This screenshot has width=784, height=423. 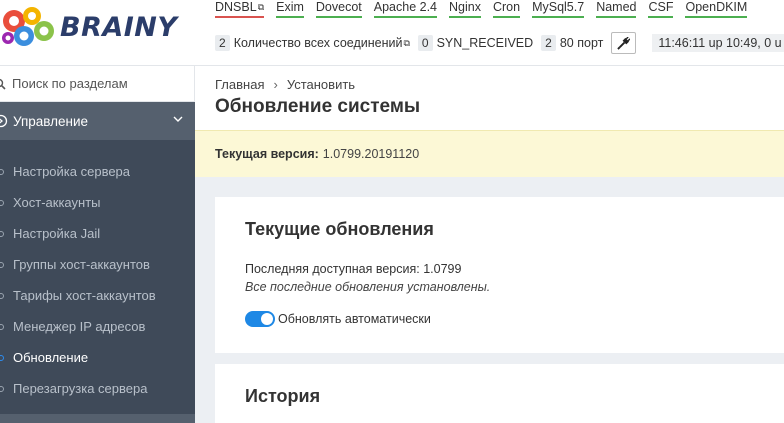 What do you see at coordinates (260, 319) in the screenshot?
I see `auto-update-toggle` at bounding box center [260, 319].